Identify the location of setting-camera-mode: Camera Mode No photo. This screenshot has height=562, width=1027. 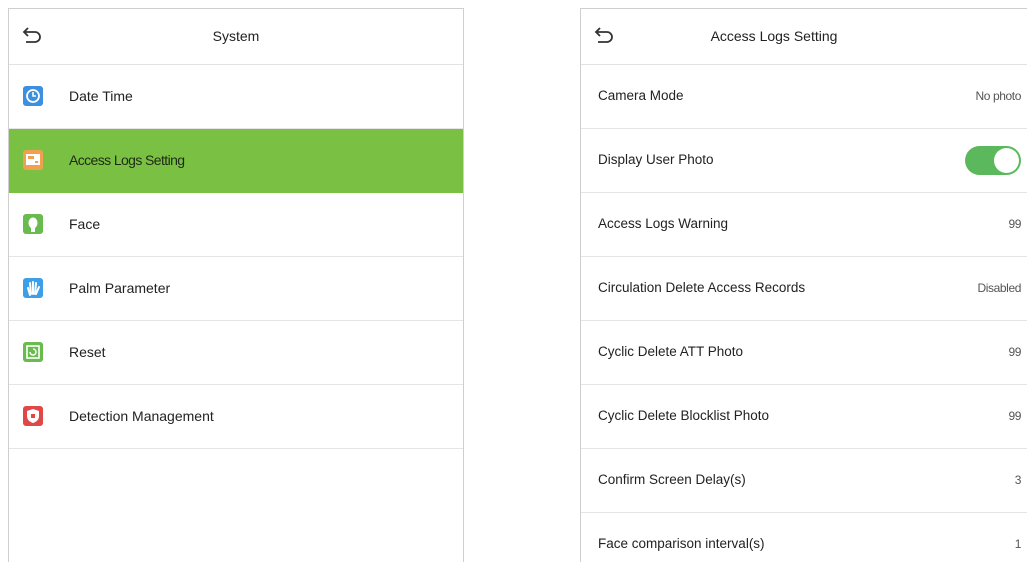
(804, 97).